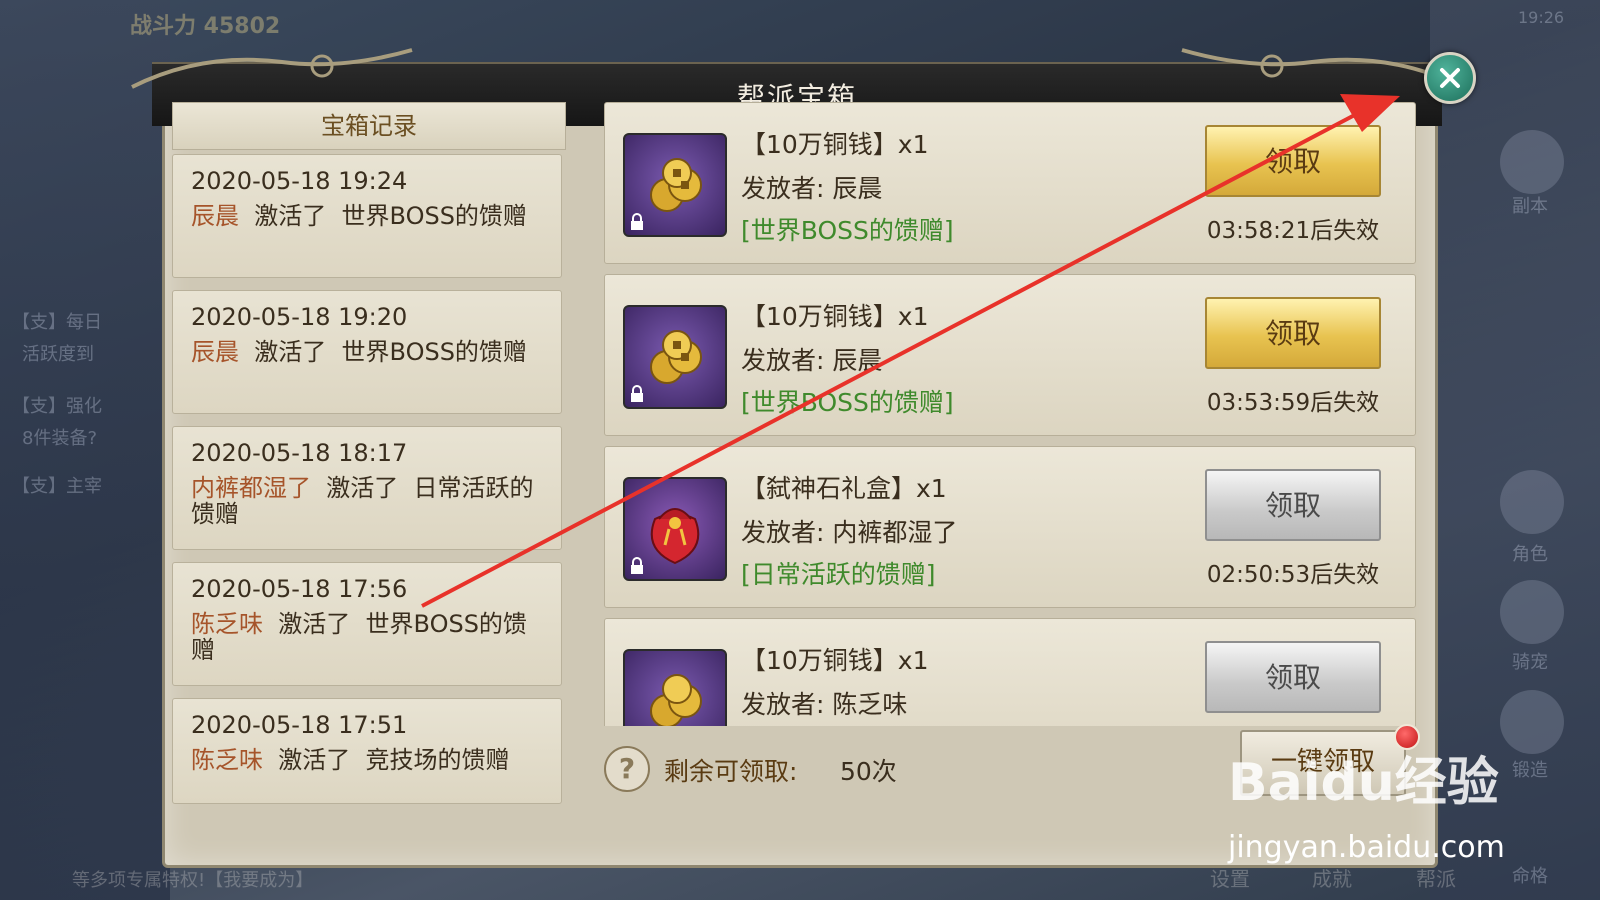  I want to click on character-label: 角色, so click(1530, 554).